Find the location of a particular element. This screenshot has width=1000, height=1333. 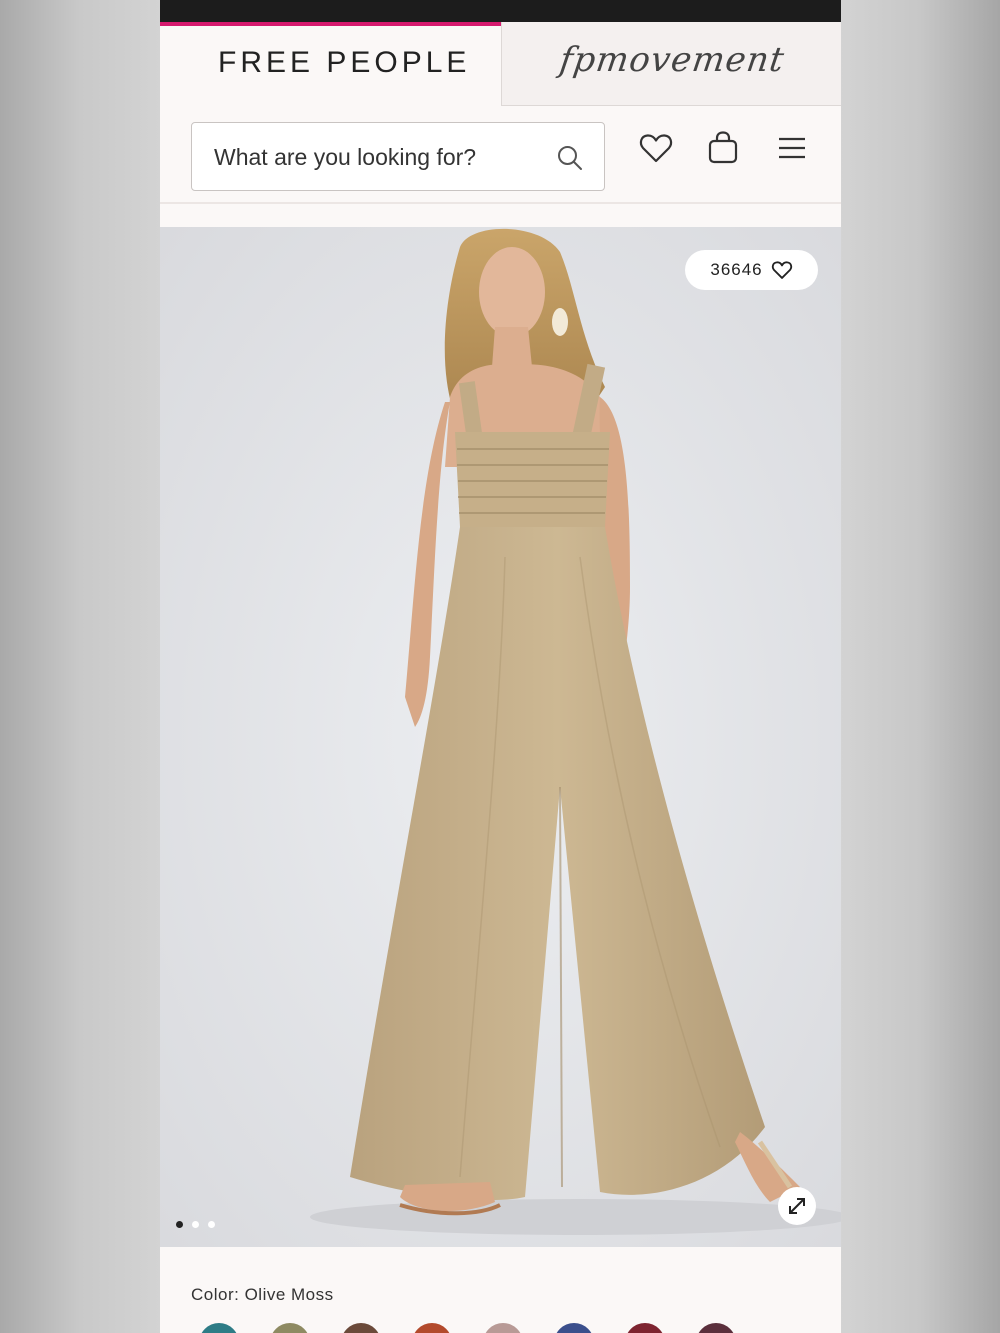

like-count: 36646 is located at coordinates (736, 269).